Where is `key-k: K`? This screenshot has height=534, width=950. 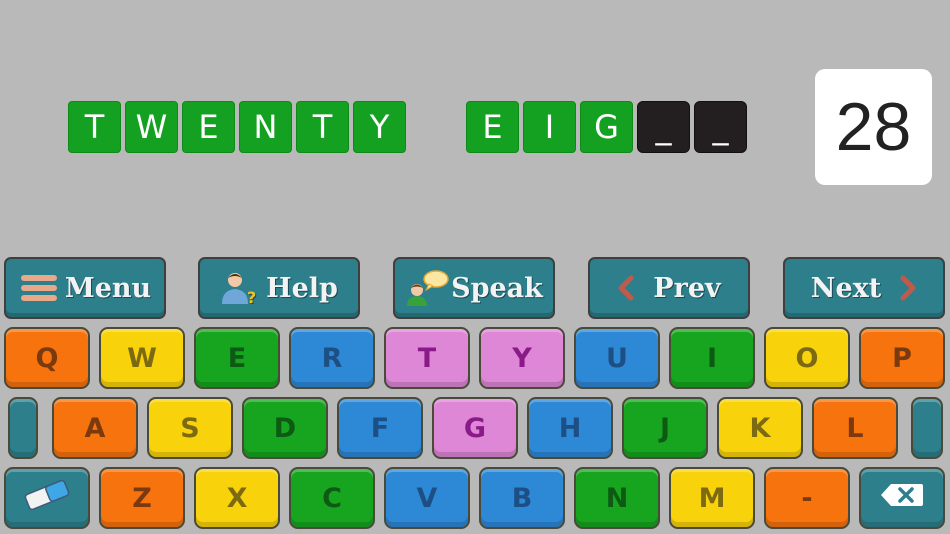 key-k: K is located at coordinates (760, 428).